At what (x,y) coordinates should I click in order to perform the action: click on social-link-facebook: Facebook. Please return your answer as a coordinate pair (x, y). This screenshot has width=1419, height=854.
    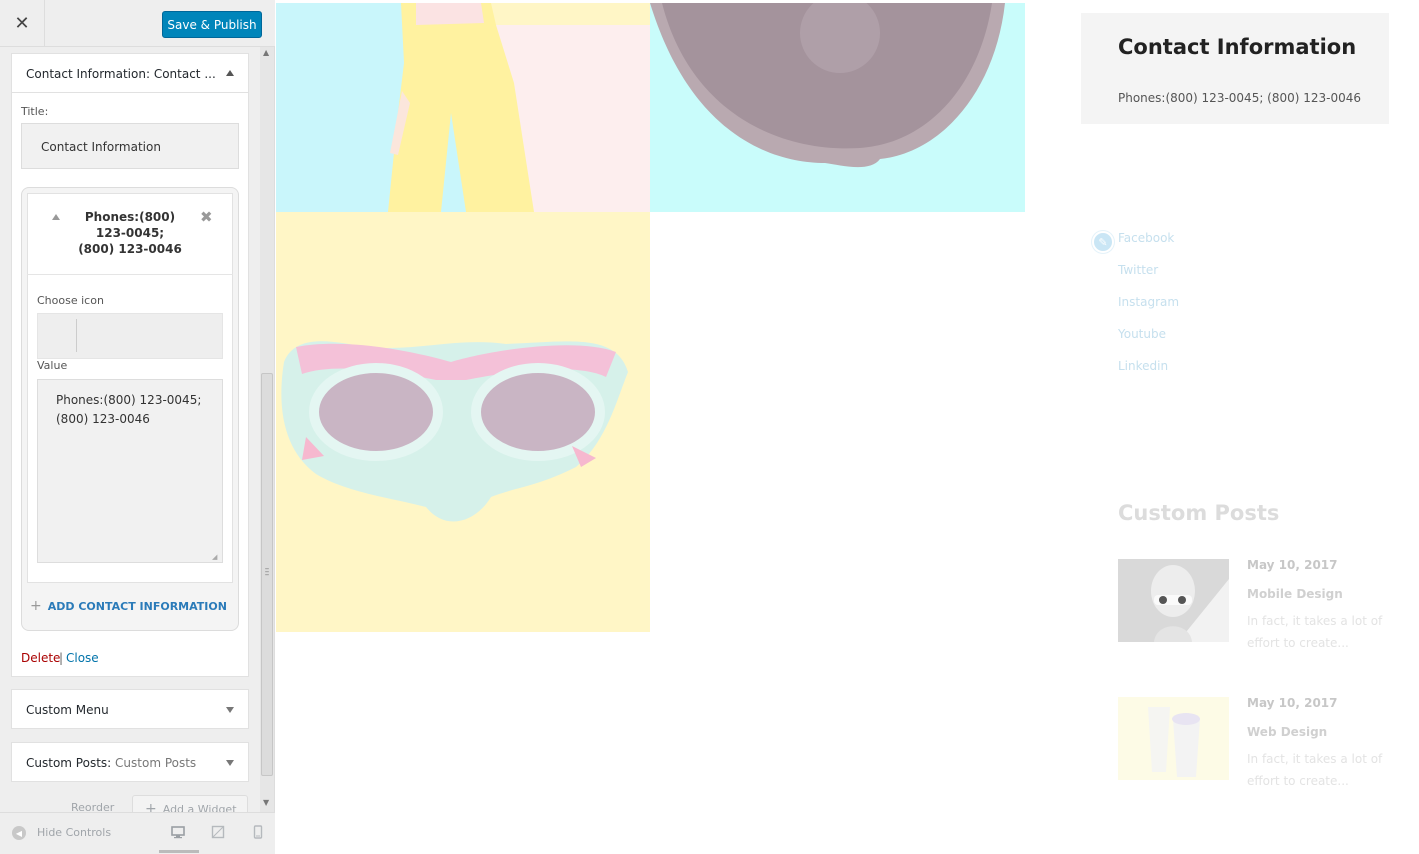
    Looking at the image, I should click on (1146, 238).